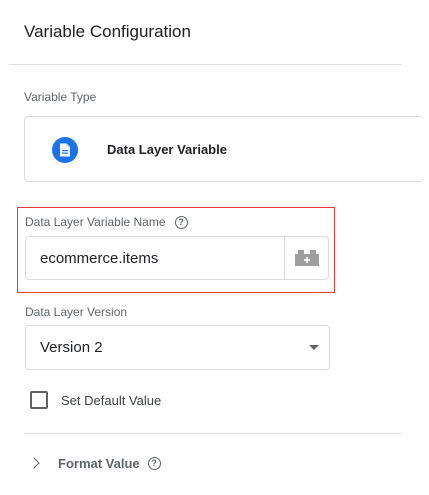  What do you see at coordinates (65, 150) in the screenshot?
I see `document-icon` at bounding box center [65, 150].